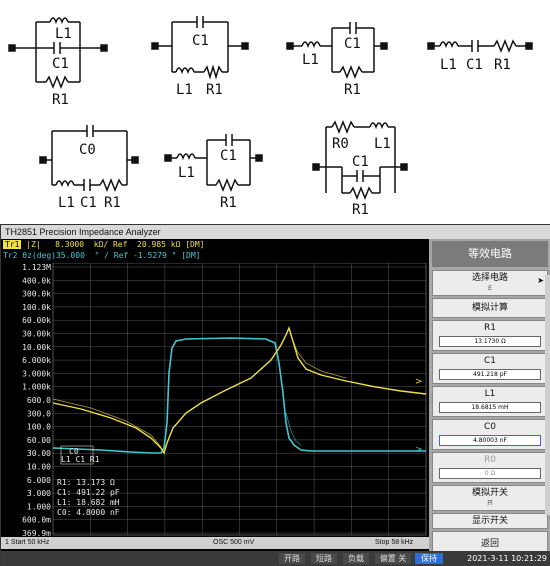 Image resolution: width=550 pixels, height=566 pixels. I want to click on y-tick-label: 600.0, so click(39, 400).